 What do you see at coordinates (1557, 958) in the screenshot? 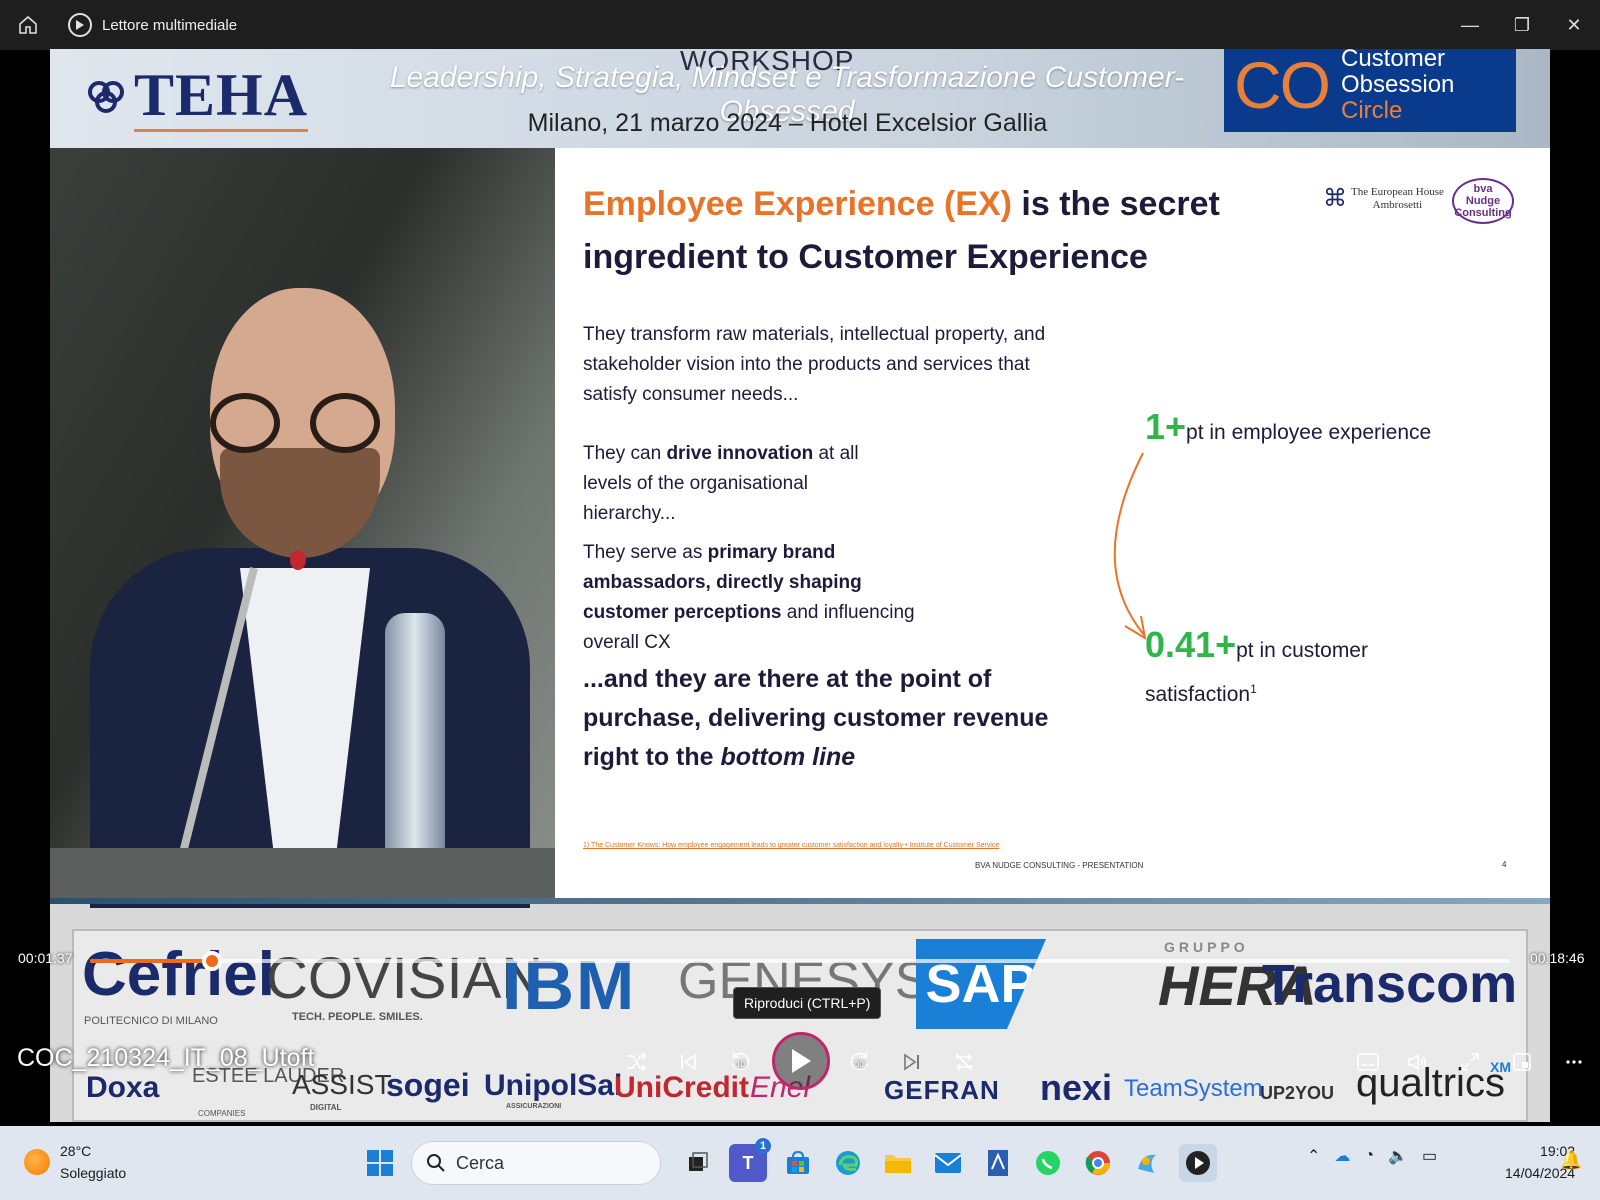
I see `total-time: 00:18:46` at bounding box center [1557, 958].